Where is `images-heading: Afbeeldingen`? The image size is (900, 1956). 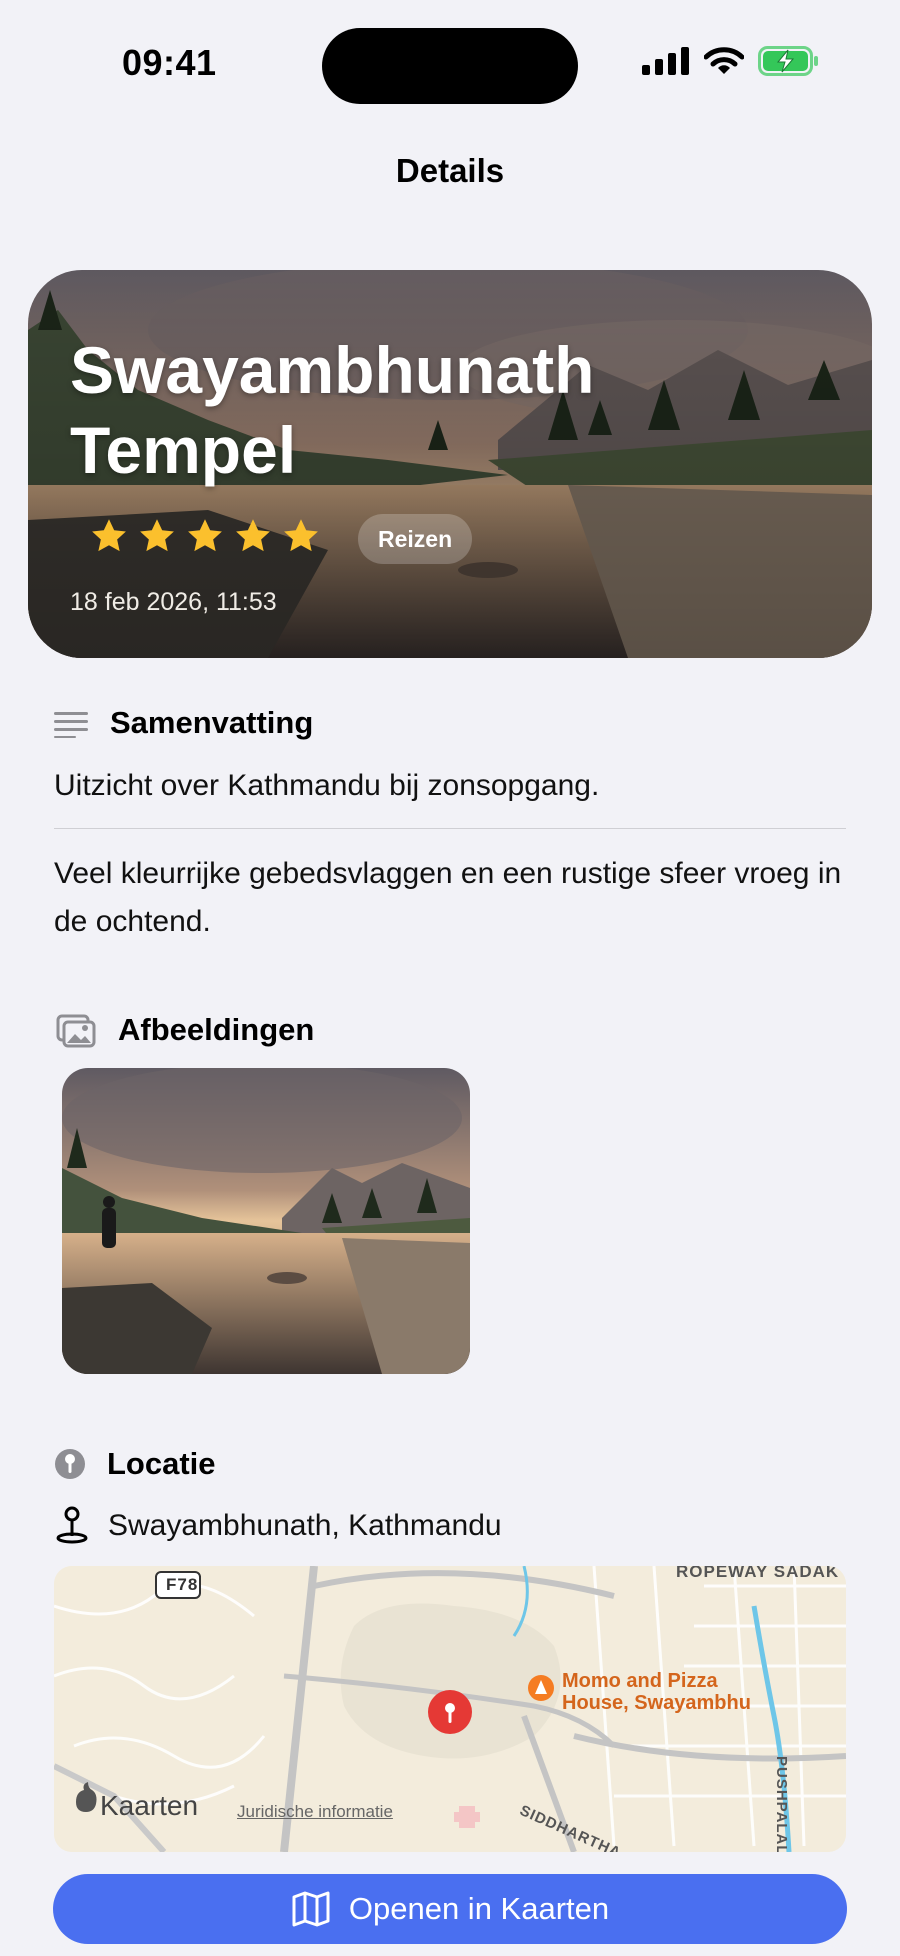
images-heading: Afbeeldingen is located at coordinates (216, 1029).